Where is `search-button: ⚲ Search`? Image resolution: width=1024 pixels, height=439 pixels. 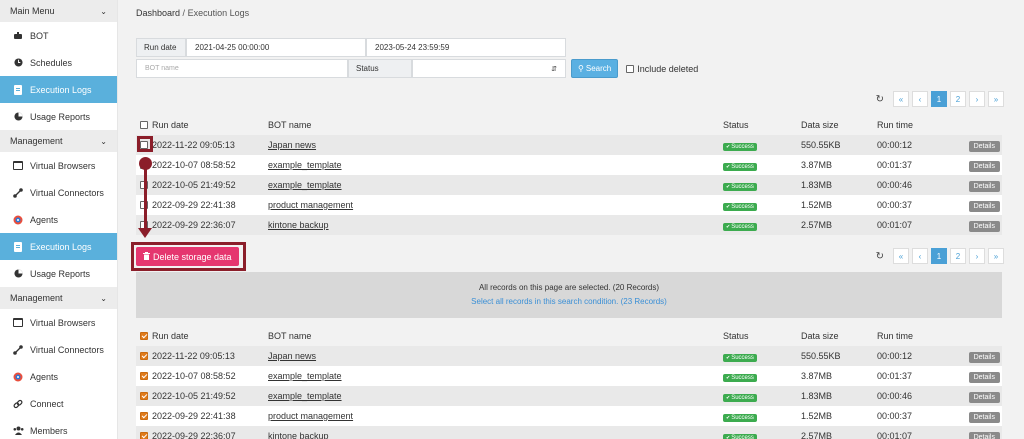 search-button: ⚲ Search is located at coordinates (595, 68).